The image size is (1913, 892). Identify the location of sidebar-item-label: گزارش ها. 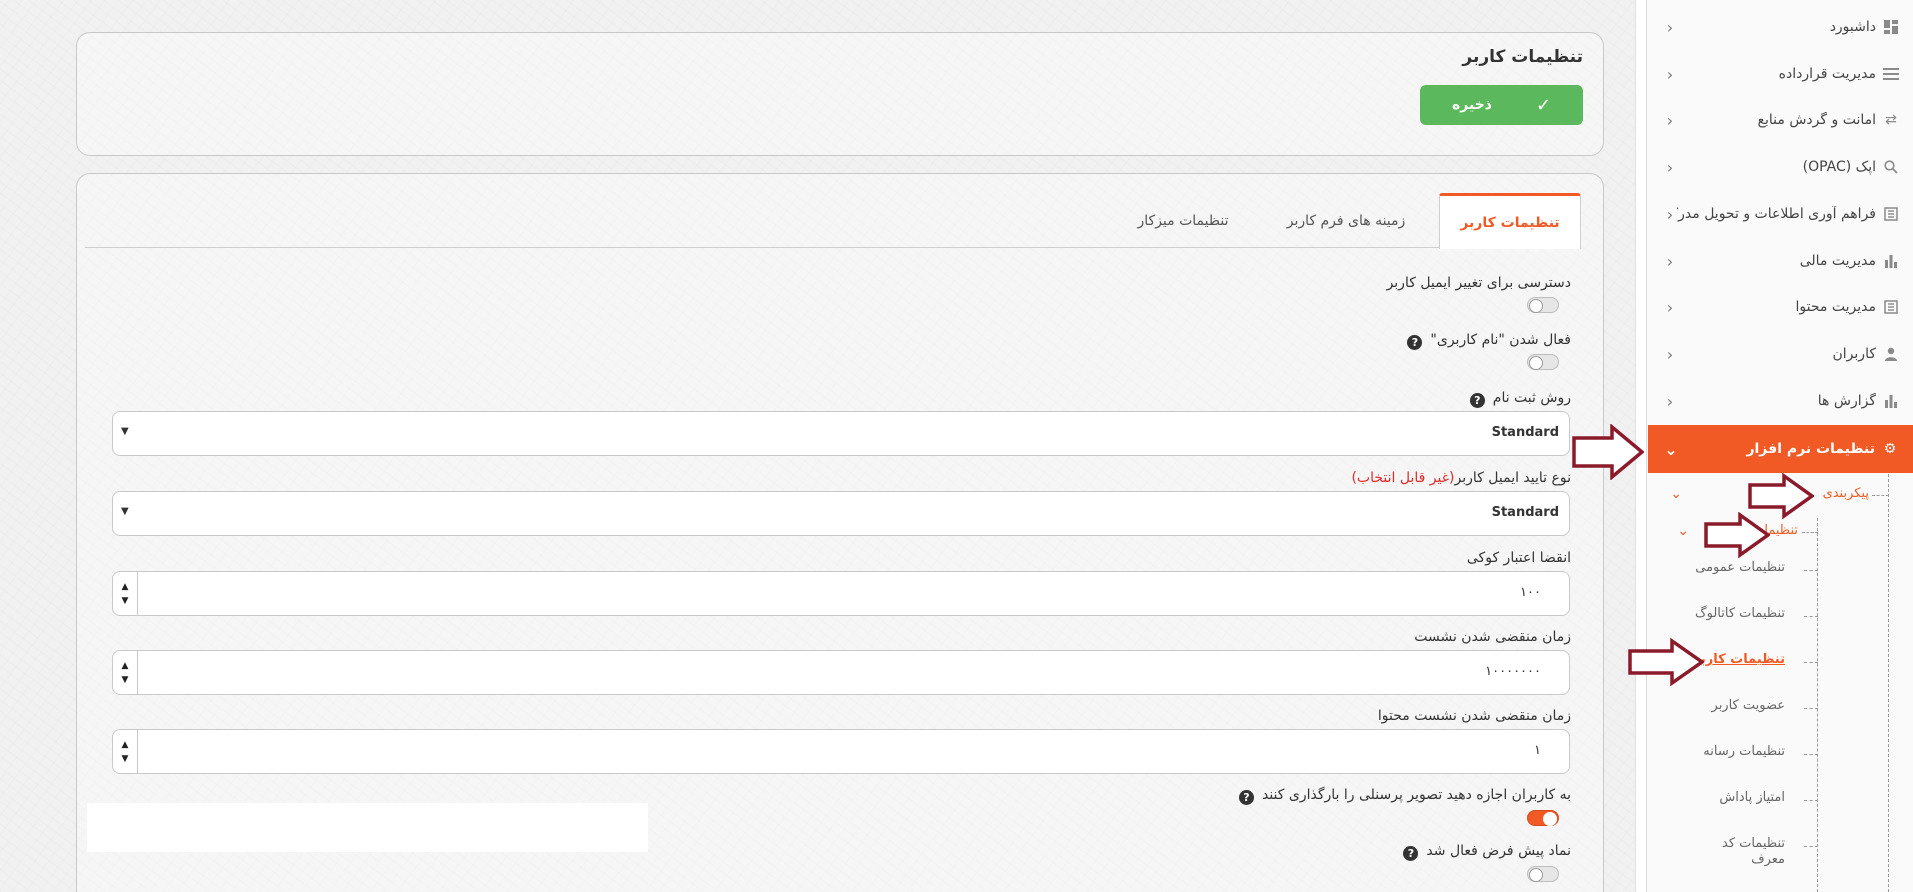
(1846, 401).